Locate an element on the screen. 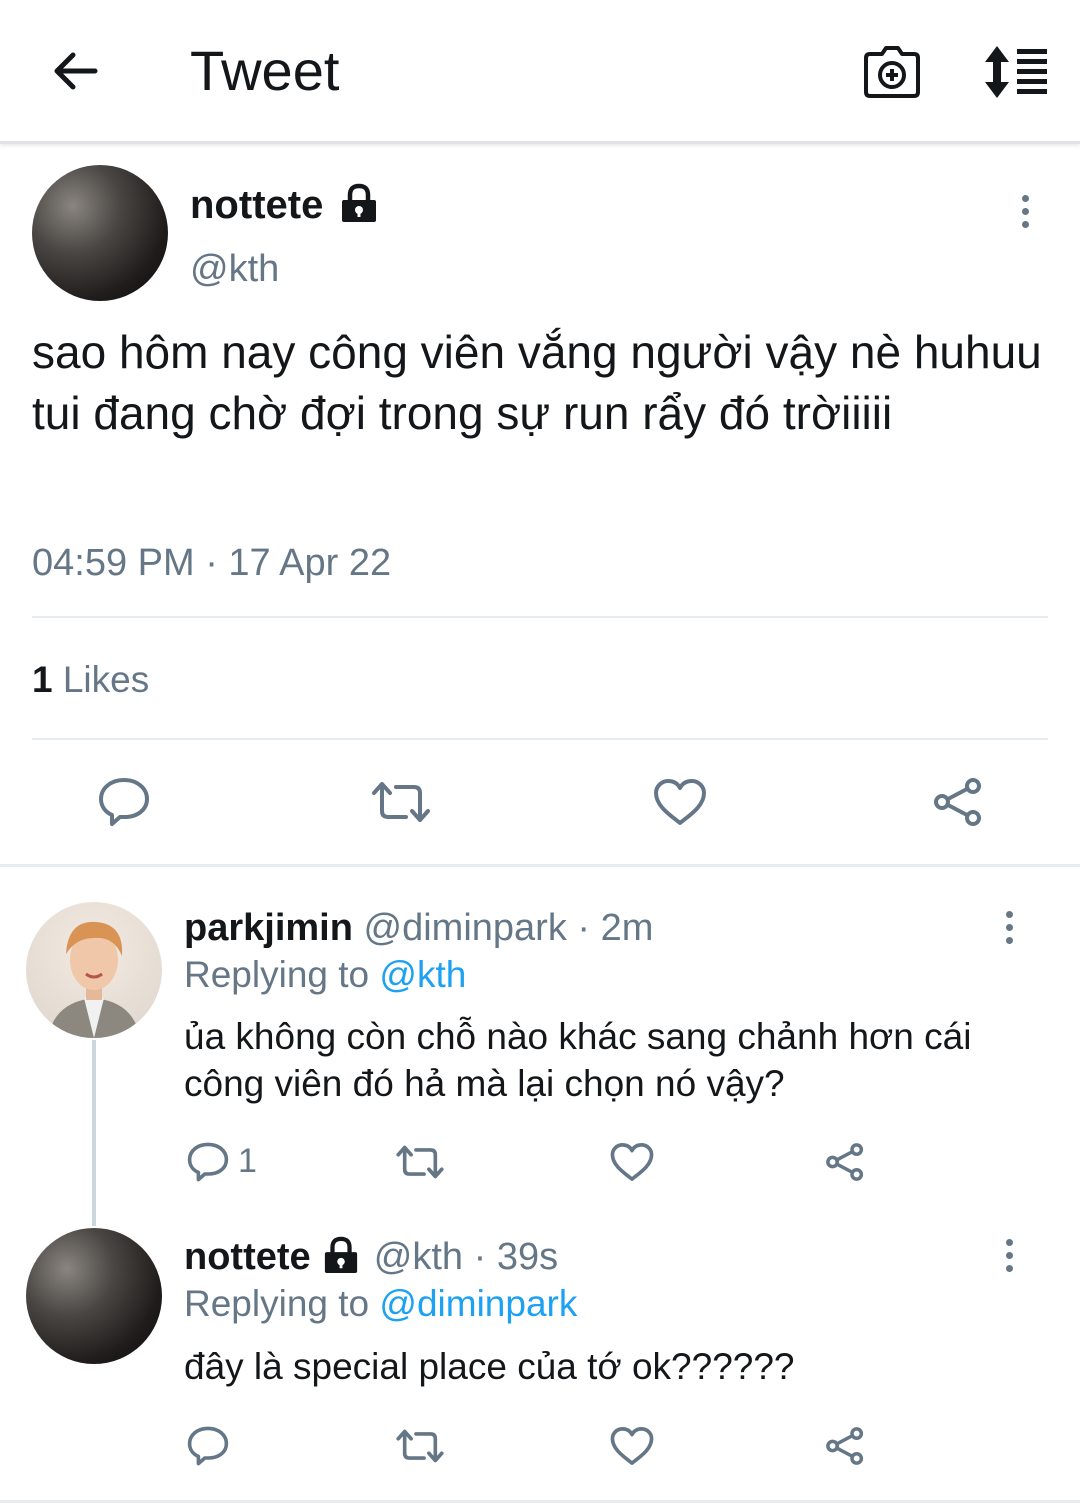  avatar-portrait is located at coordinates (94, 979).